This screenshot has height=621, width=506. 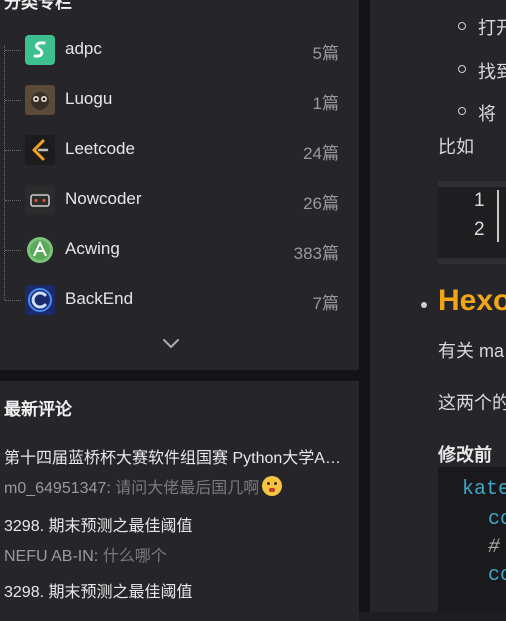 What do you see at coordinates (321, 203) in the screenshot?
I see `category-count: 26篇` at bounding box center [321, 203].